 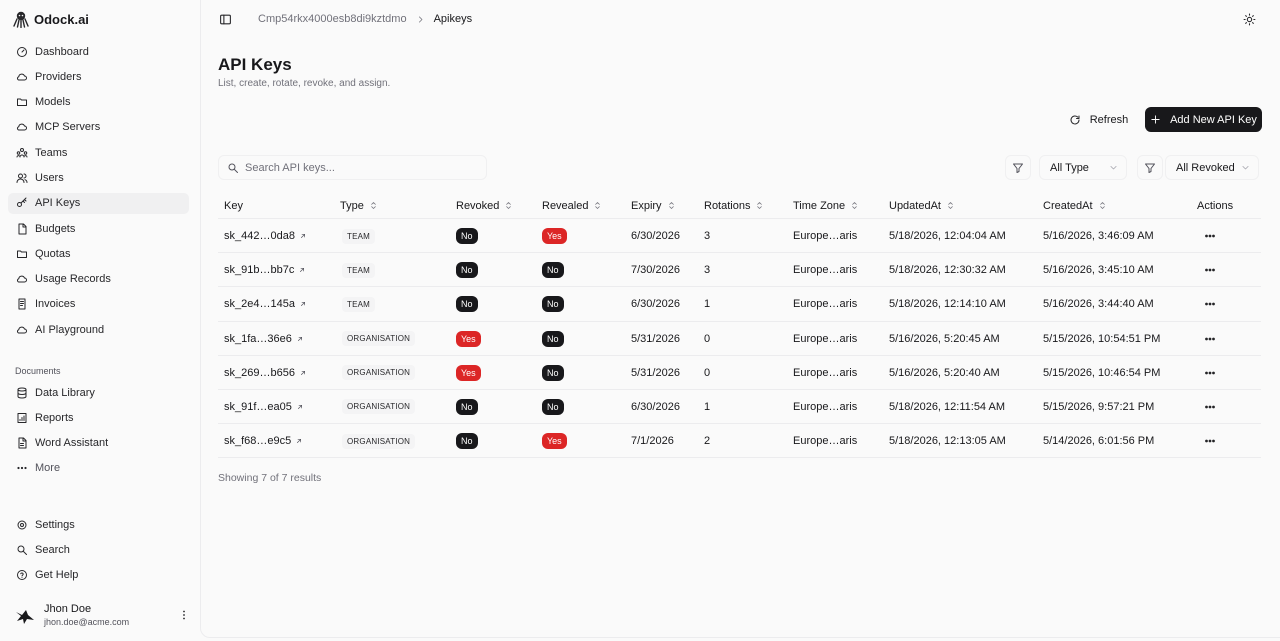 What do you see at coordinates (22, 575) in the screenshot?
I see `help-icon` at bounding box center [22, 575].